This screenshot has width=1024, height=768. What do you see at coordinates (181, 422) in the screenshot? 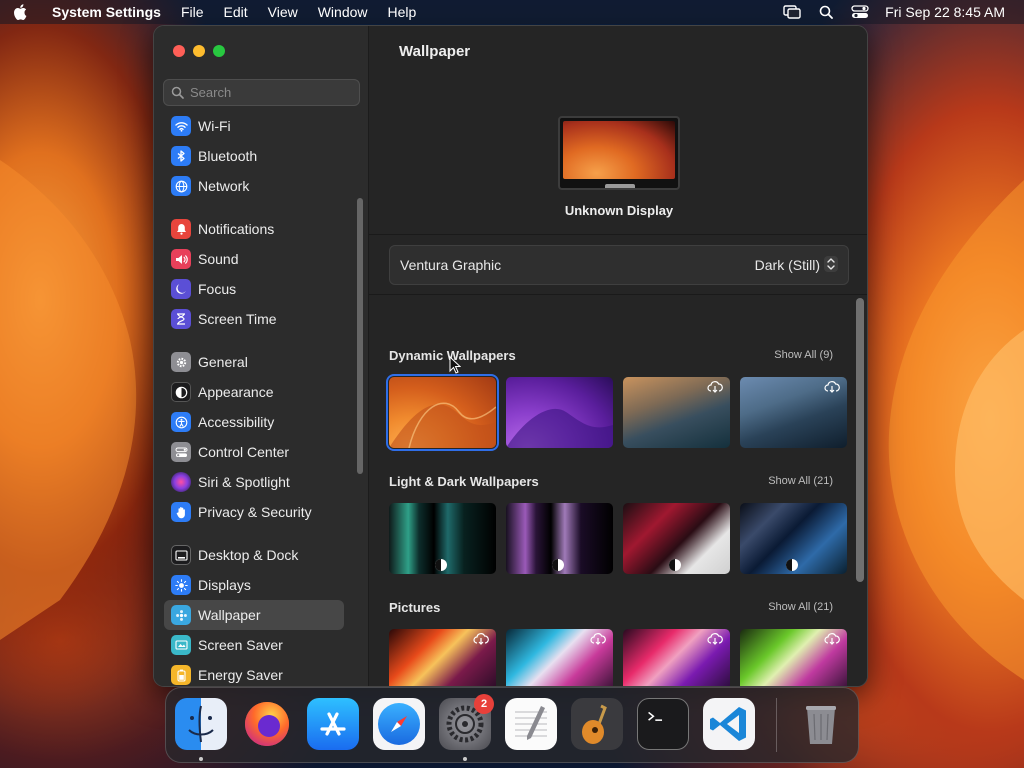
I see `accessibility-icon` at bounding box center [181, 422].